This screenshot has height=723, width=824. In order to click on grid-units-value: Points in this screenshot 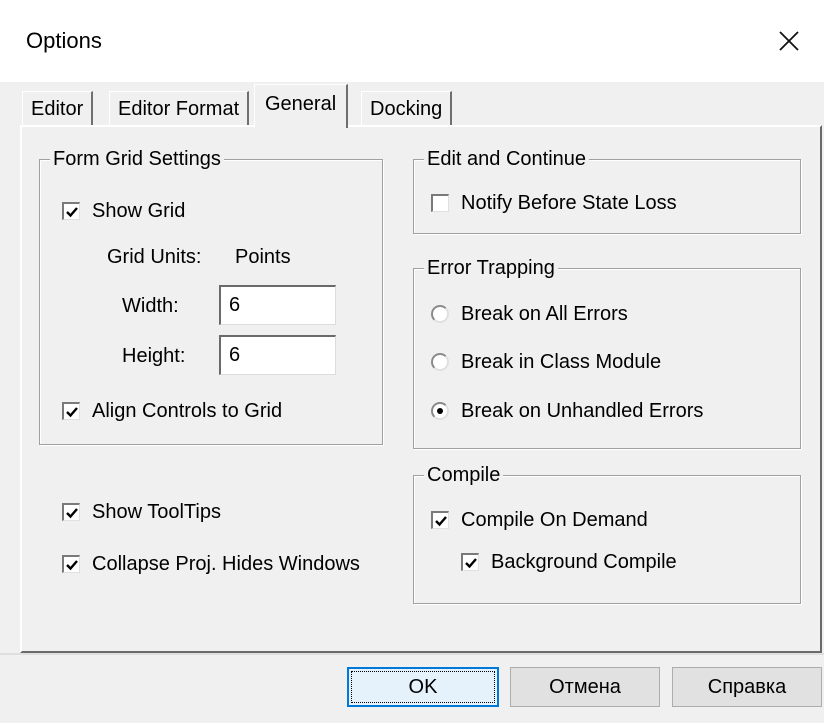, I will do `click(263, 257)`.